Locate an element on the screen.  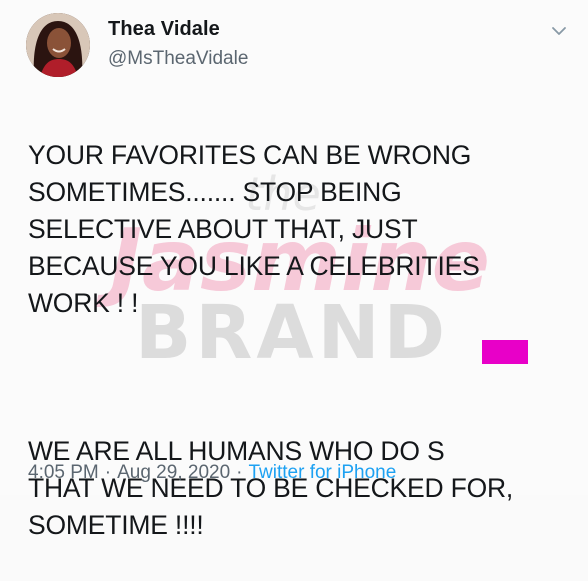
user-handle: @MsTheaVidale is located at coordinates (178, 59).